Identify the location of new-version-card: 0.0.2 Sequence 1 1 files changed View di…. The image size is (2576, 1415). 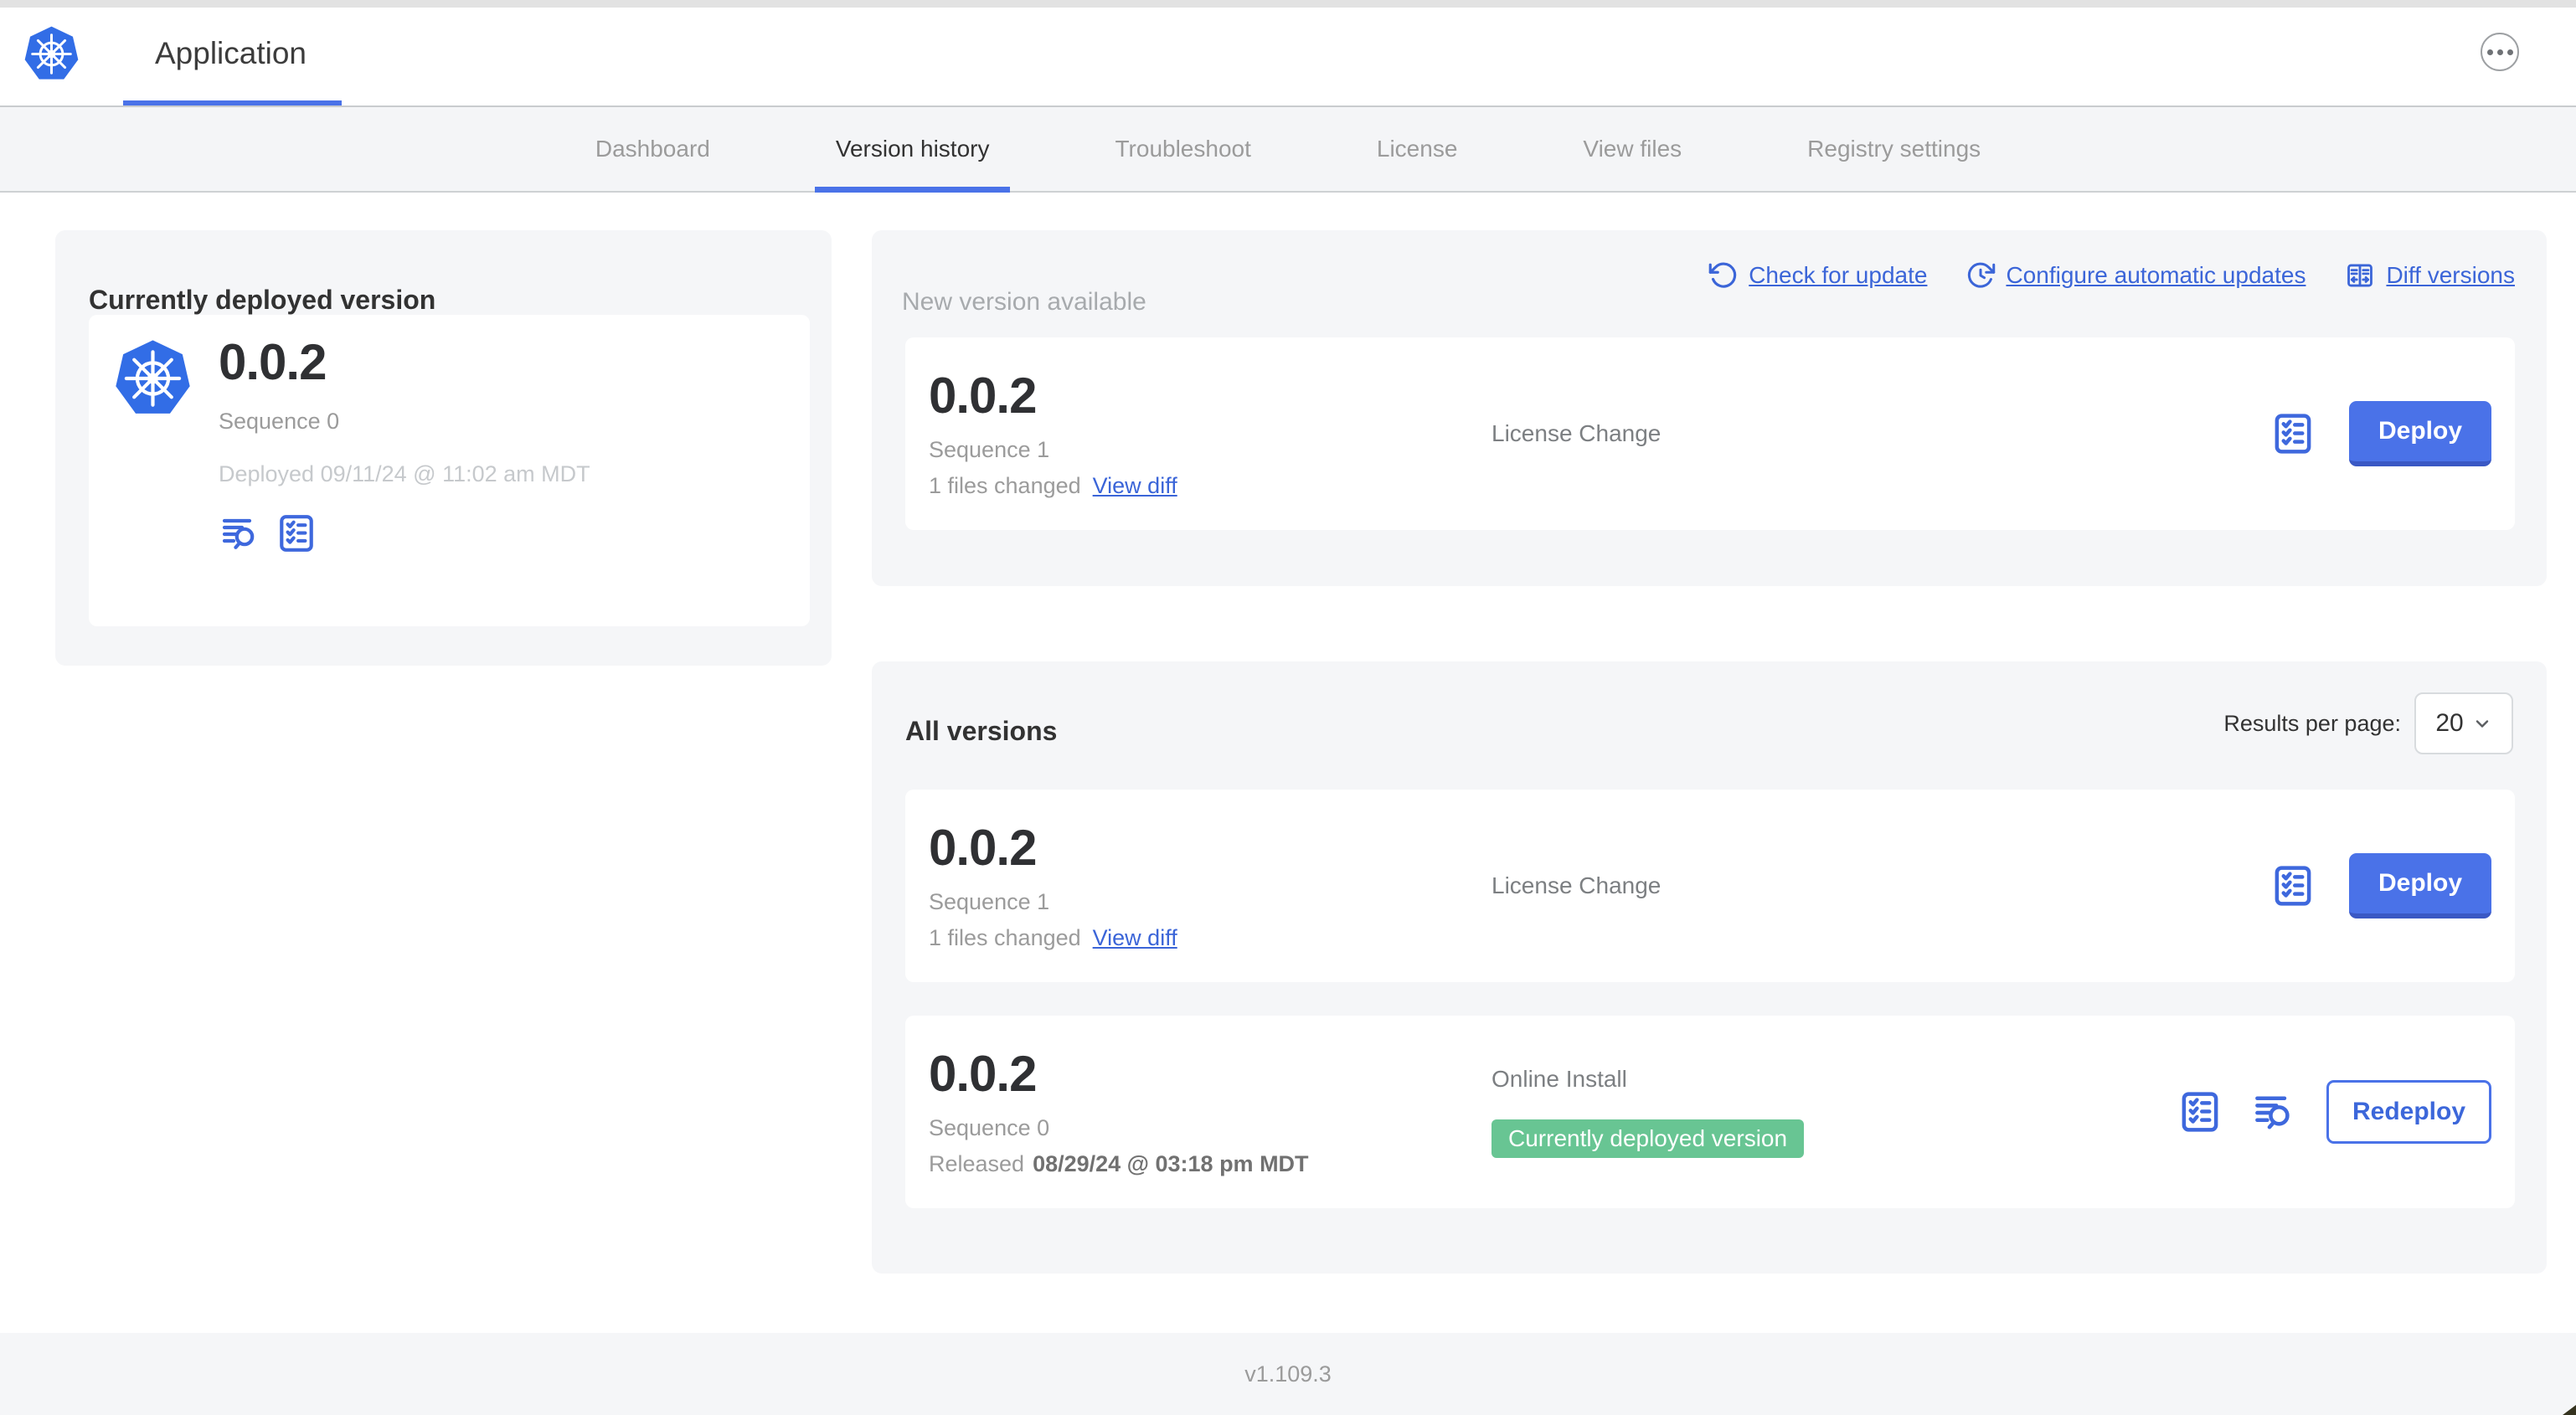
(1710, 433).